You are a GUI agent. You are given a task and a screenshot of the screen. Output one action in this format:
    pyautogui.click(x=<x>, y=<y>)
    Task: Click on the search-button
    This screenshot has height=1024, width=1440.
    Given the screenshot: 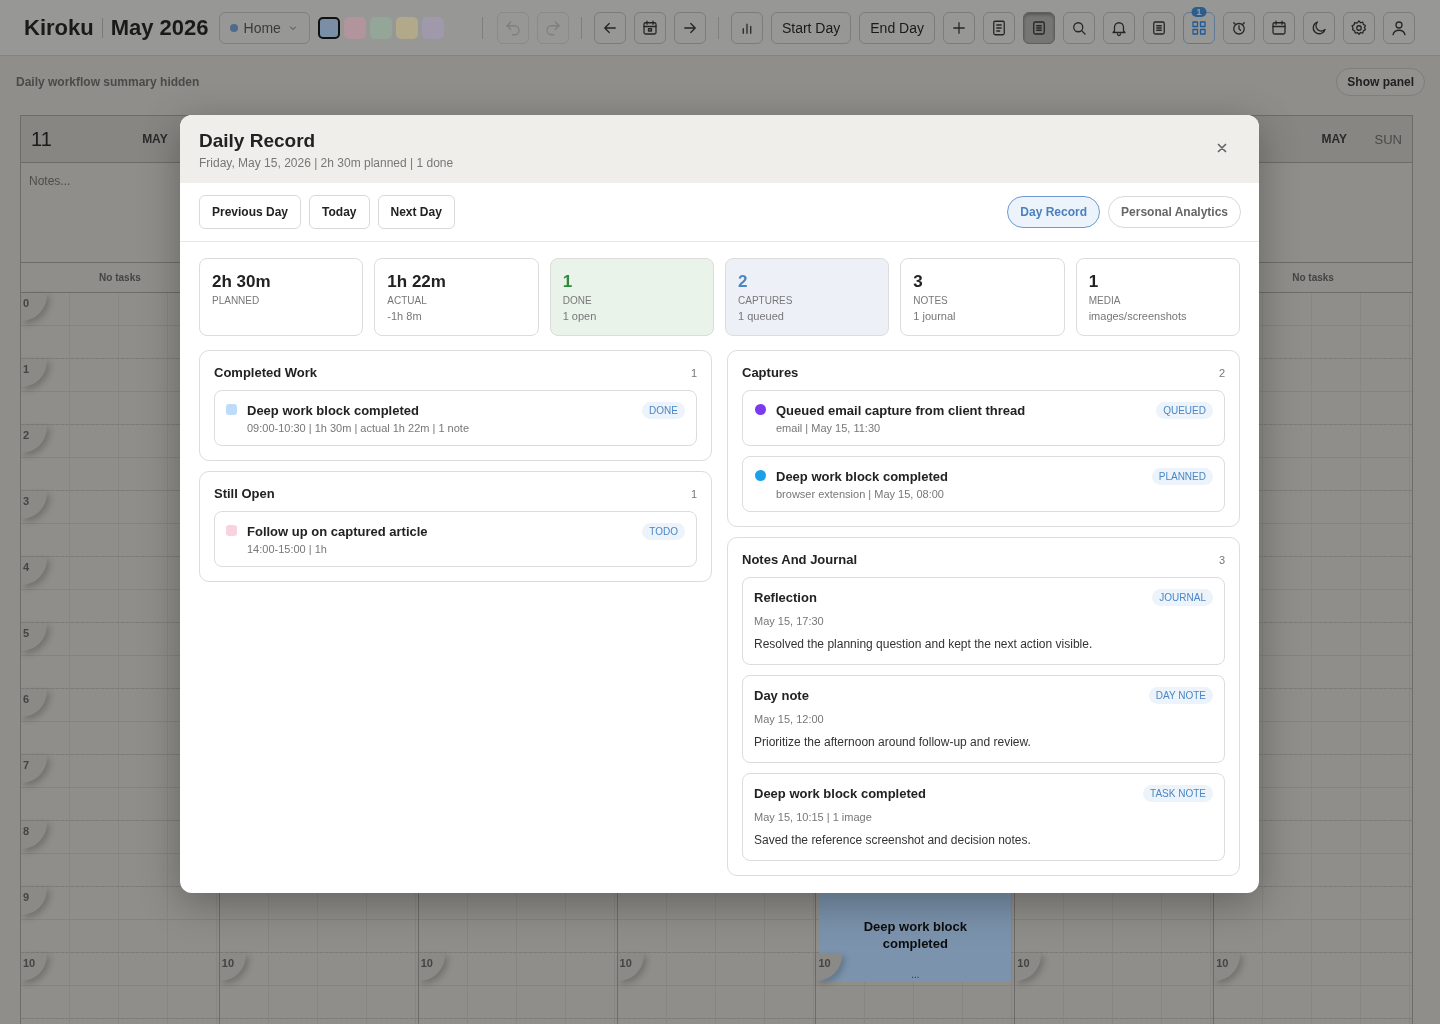 What is the action you would take?
    pyautogui.click(x=1078, y=27)
    